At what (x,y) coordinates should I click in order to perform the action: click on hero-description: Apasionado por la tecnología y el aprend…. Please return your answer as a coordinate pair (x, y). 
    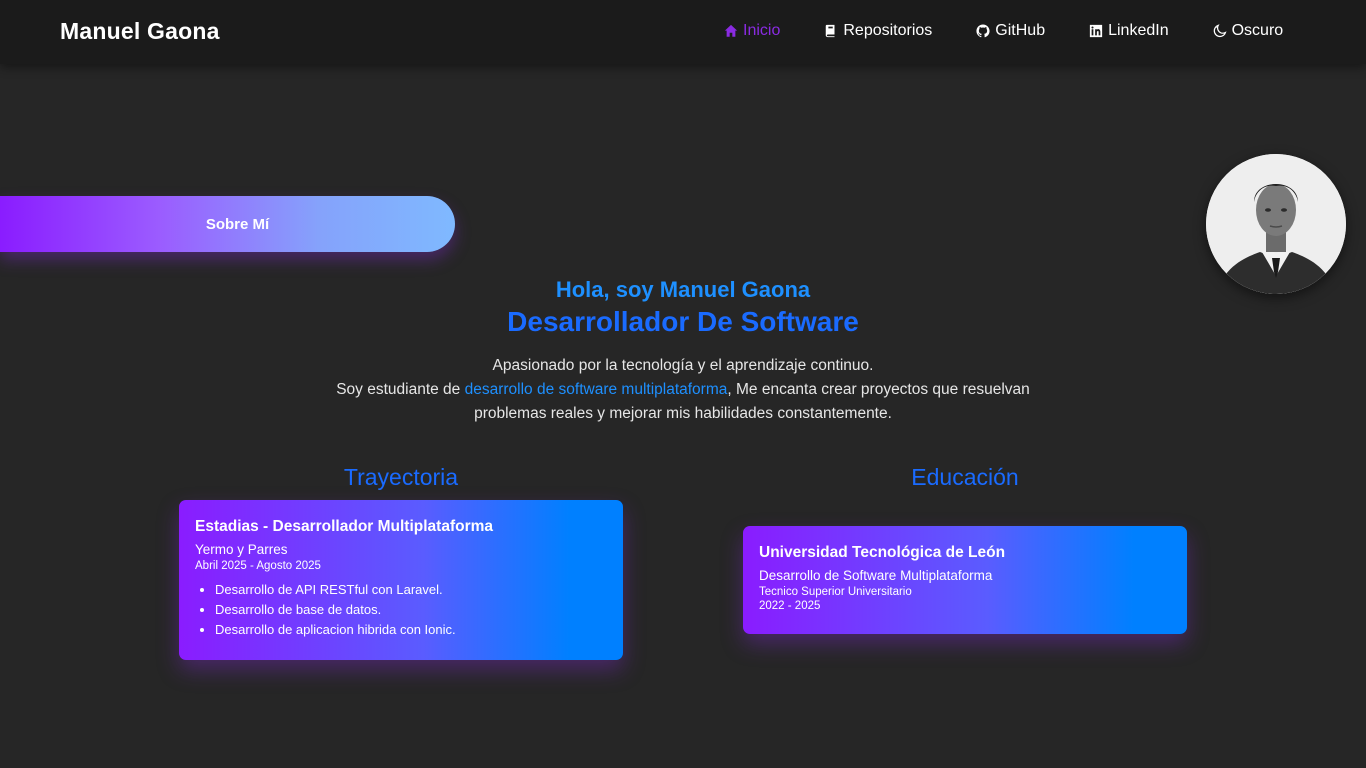
    Looking at the image, I should click on (683, 390).